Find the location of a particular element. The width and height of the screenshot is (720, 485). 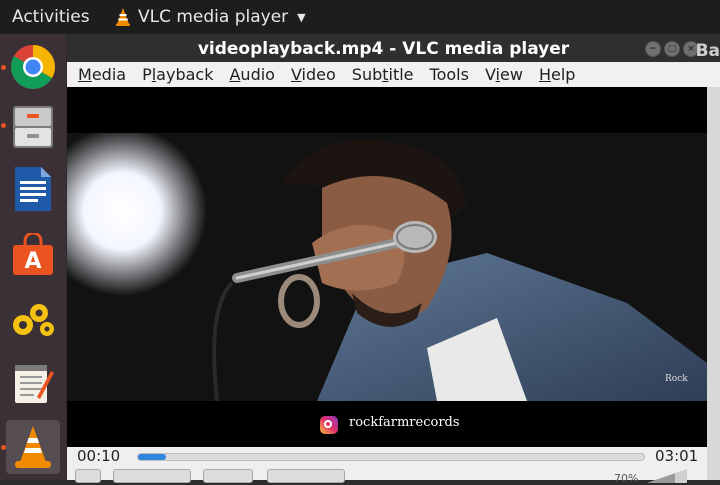

text-editor-icon is located at coordinates (34, 384).